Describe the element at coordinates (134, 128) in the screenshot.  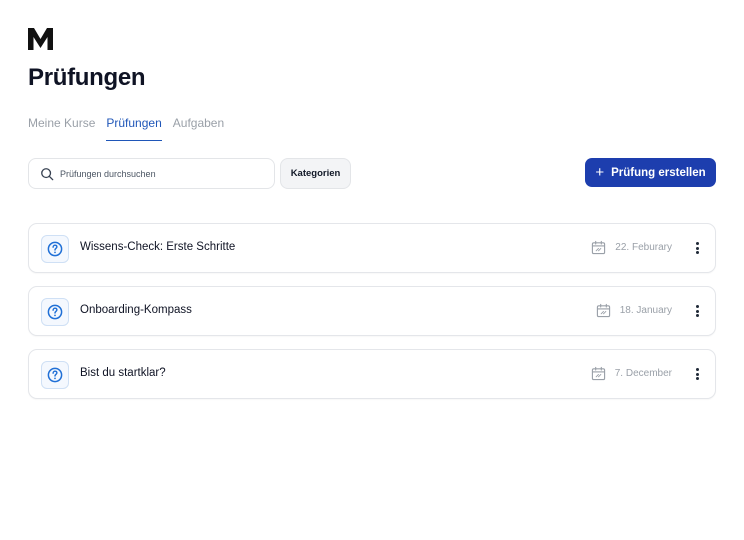
I see `tab-pruefungen: Prüfungen` at that location.